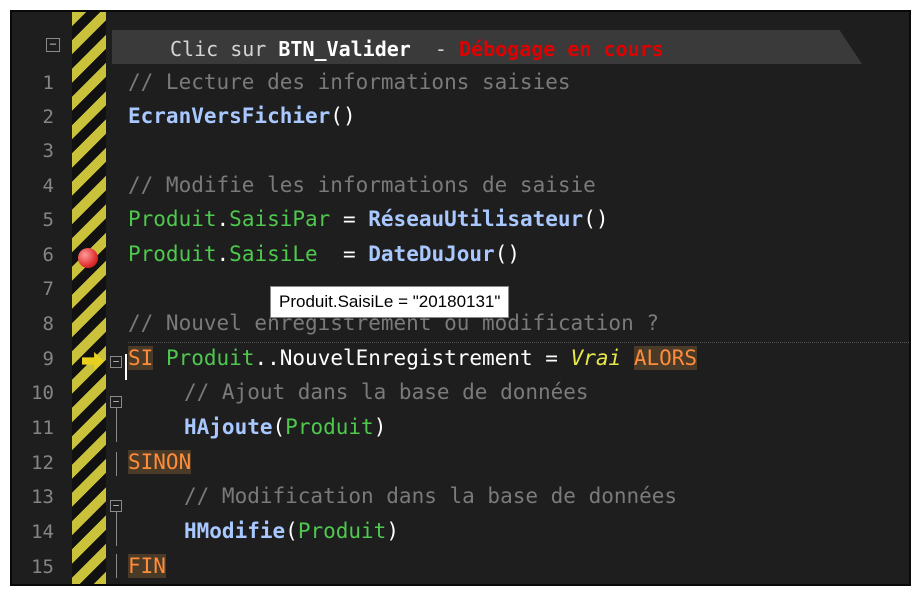 The height and width of the screenshot is (596, 921). I want to click on property: SaisiPar, so click(280, 219).